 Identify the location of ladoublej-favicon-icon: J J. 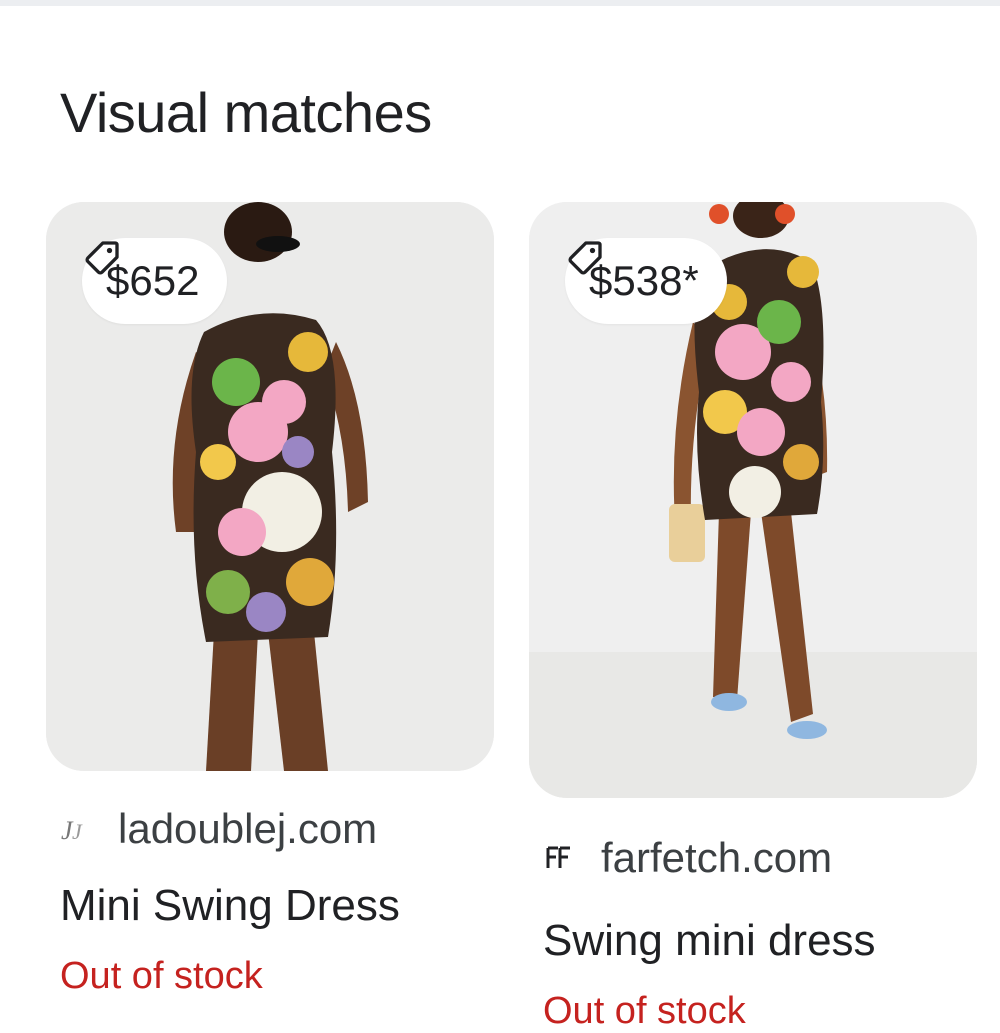
(76, 829).